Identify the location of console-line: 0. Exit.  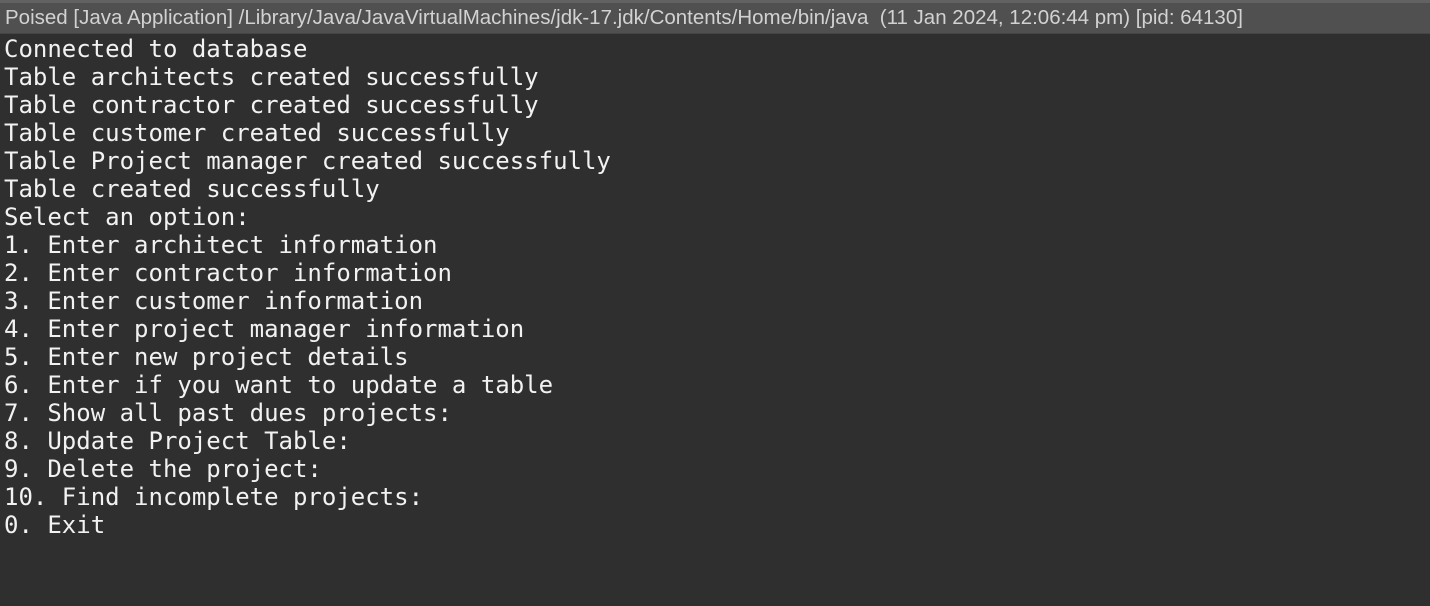
(55, 525).